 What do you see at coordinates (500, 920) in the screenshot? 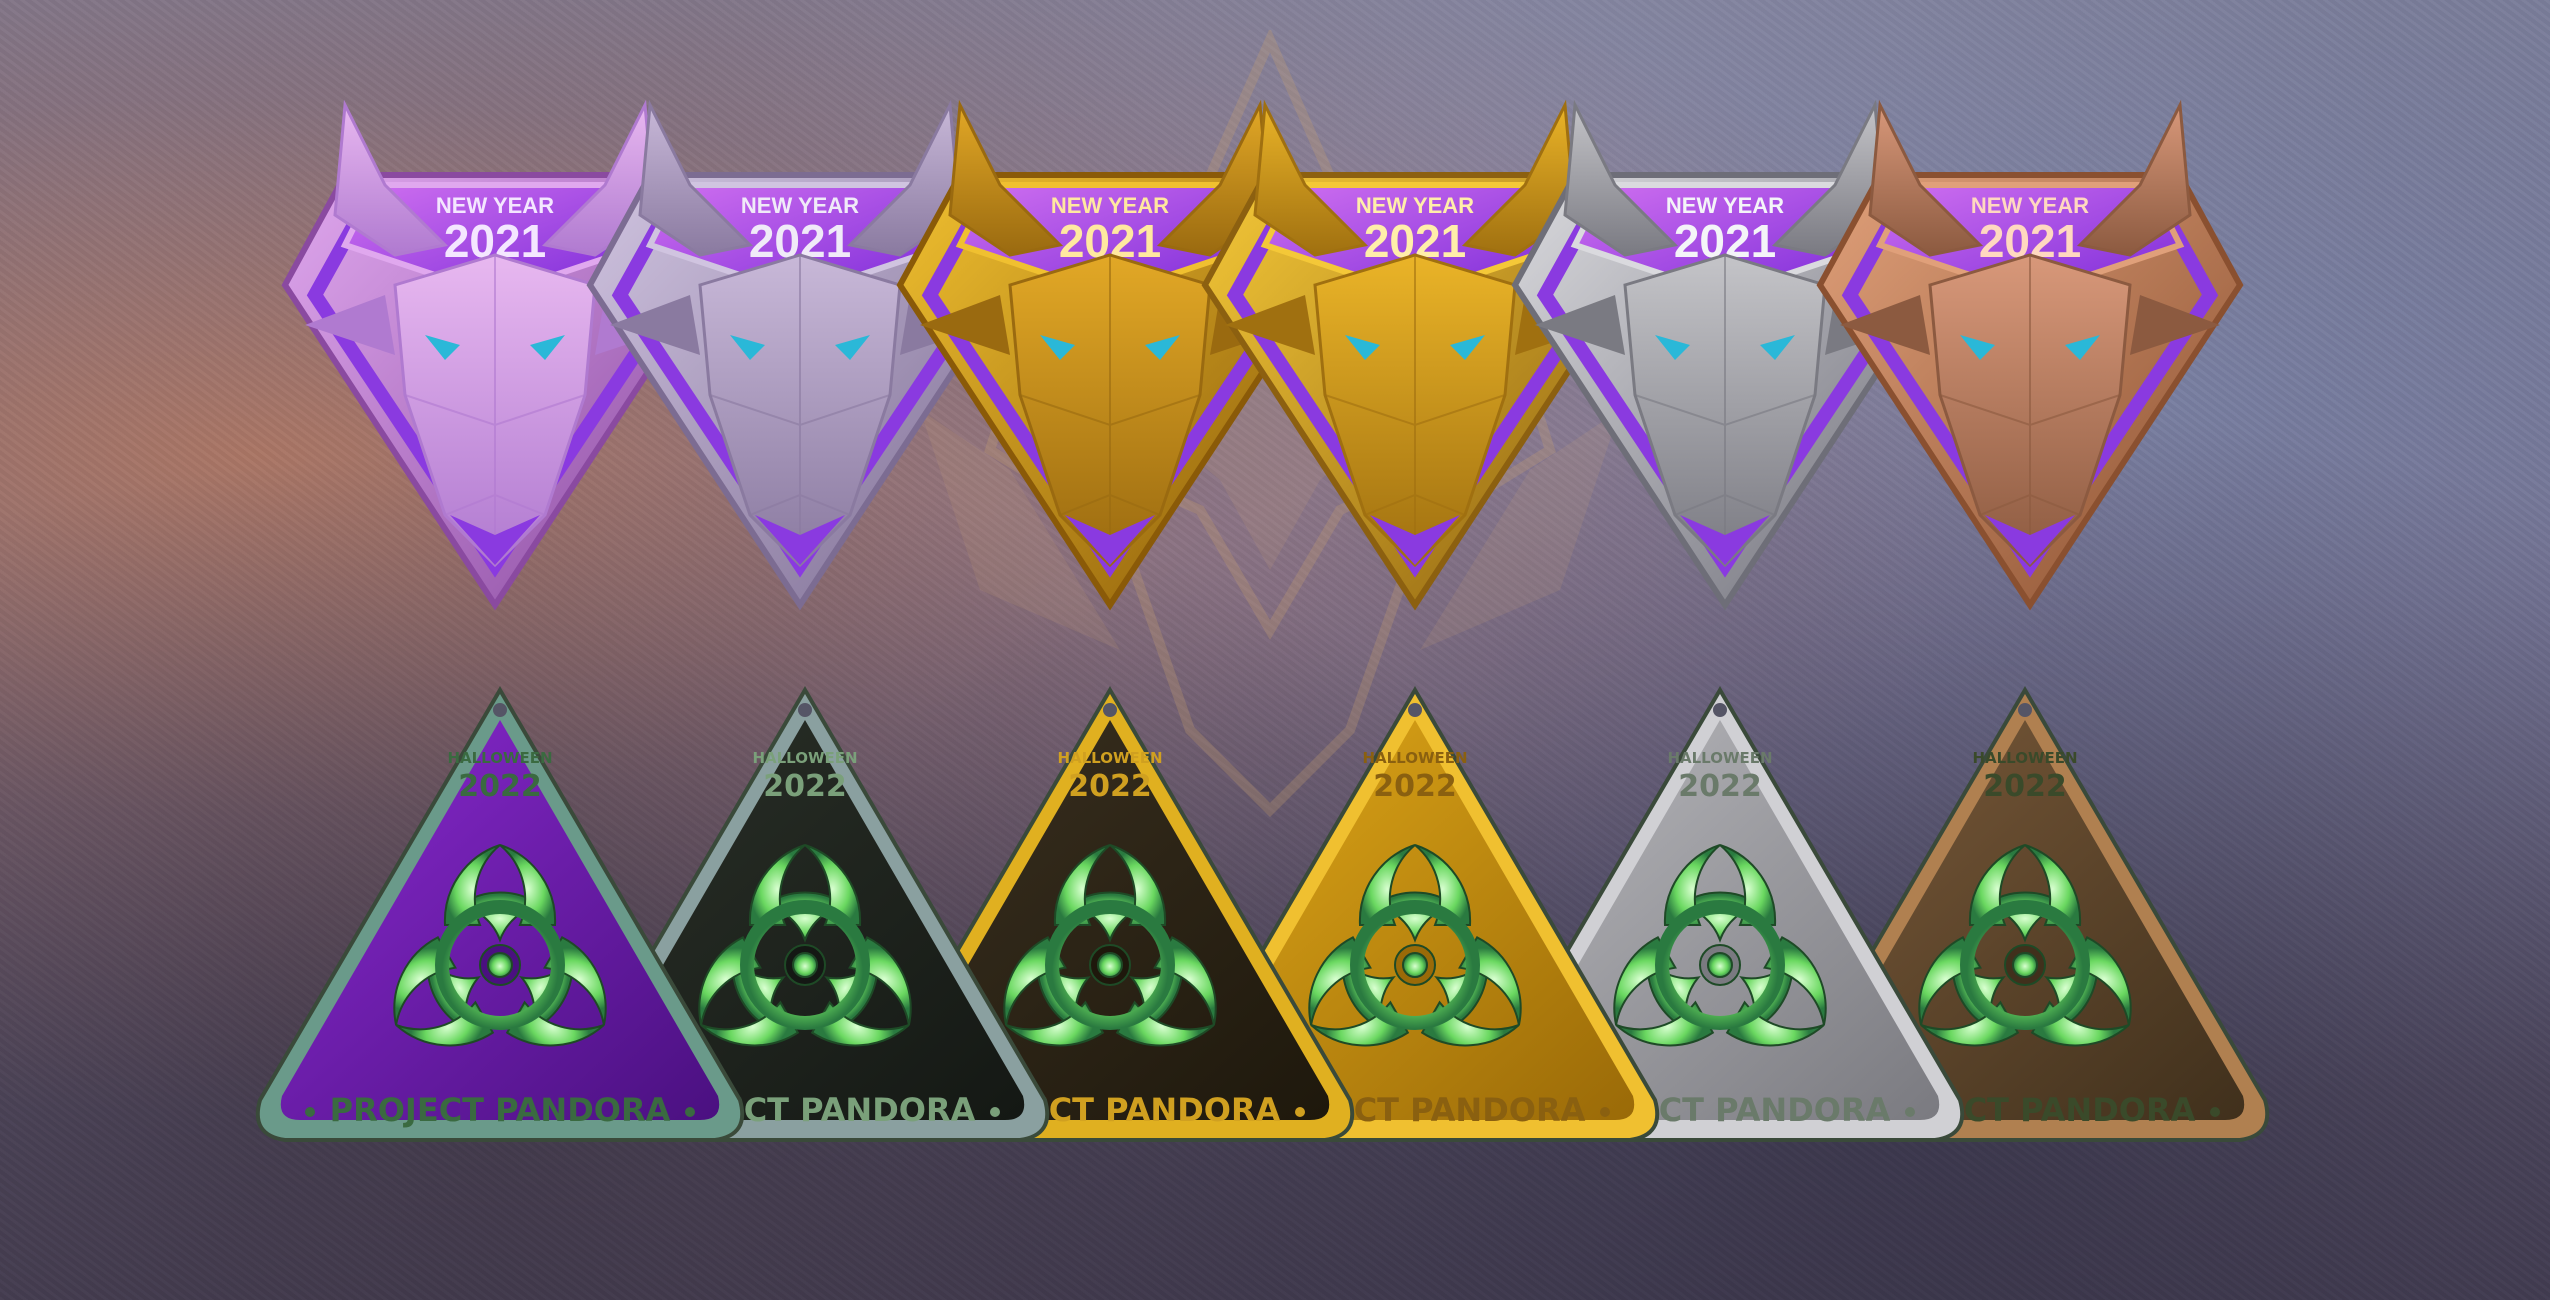
I see `halloween-pandora-badge-purple: HALLOWEEN 2022 PROJECT PANDORA` at bounding box center [500, 920].